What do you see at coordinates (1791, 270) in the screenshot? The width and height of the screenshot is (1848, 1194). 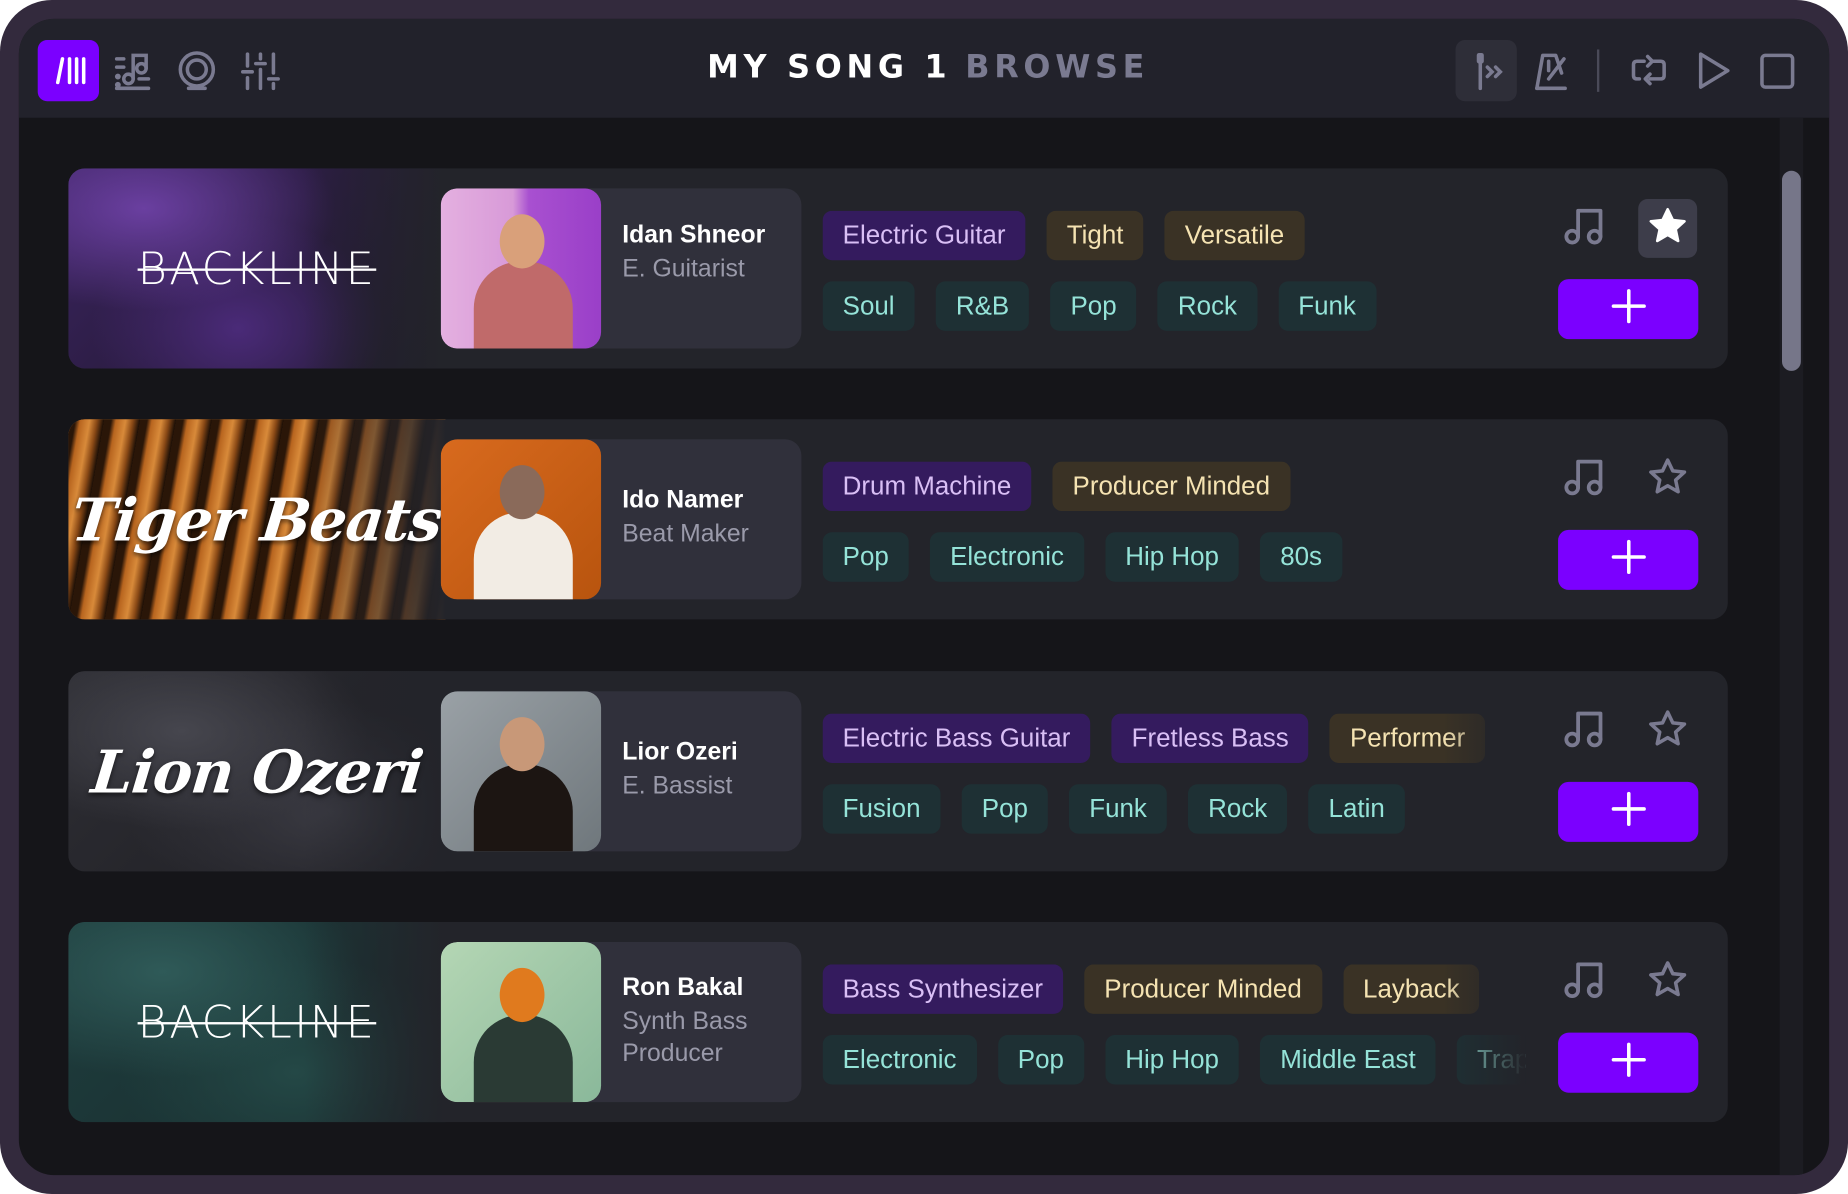 I see `scrollbar-thumb` at bounding box center [1791, 270].